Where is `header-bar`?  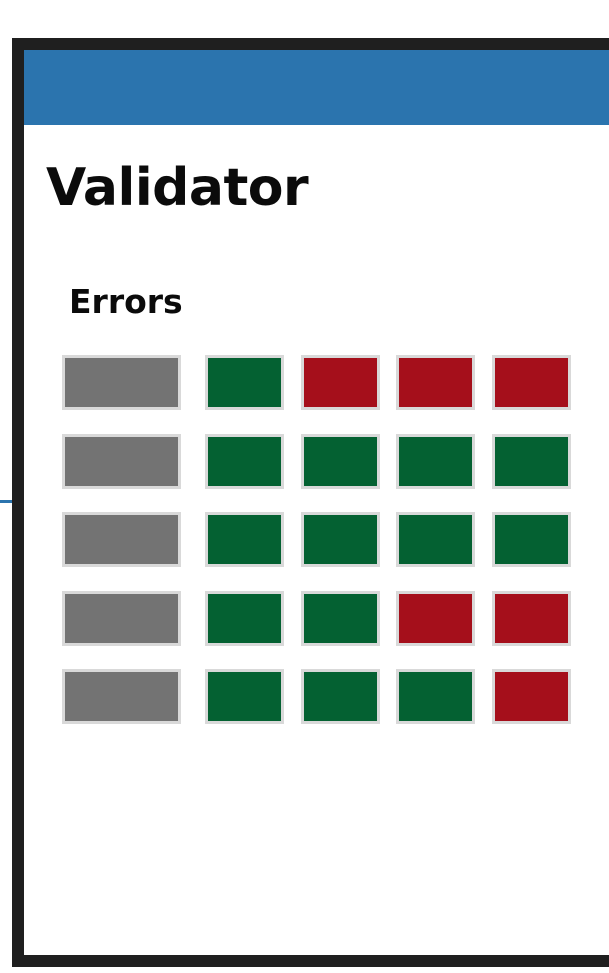
header-bar is located at coordinates (316, 87).